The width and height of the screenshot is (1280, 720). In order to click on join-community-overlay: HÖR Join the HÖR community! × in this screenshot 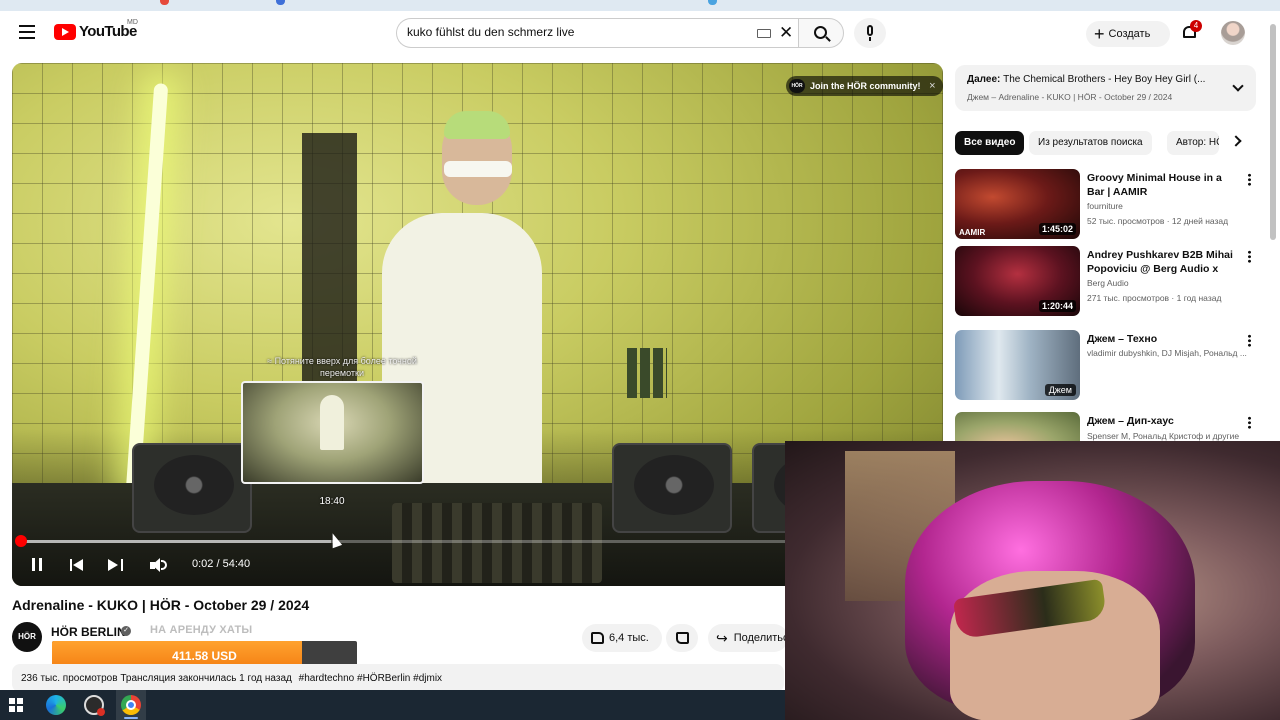, I will do `click(864, 86)`.